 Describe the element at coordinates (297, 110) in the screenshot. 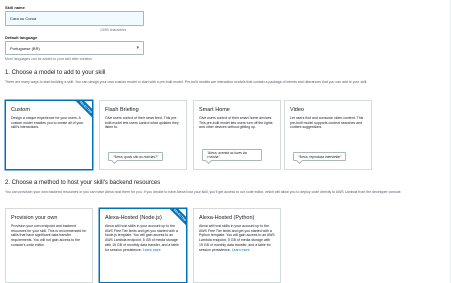

I see `card-title: Video` at that location.